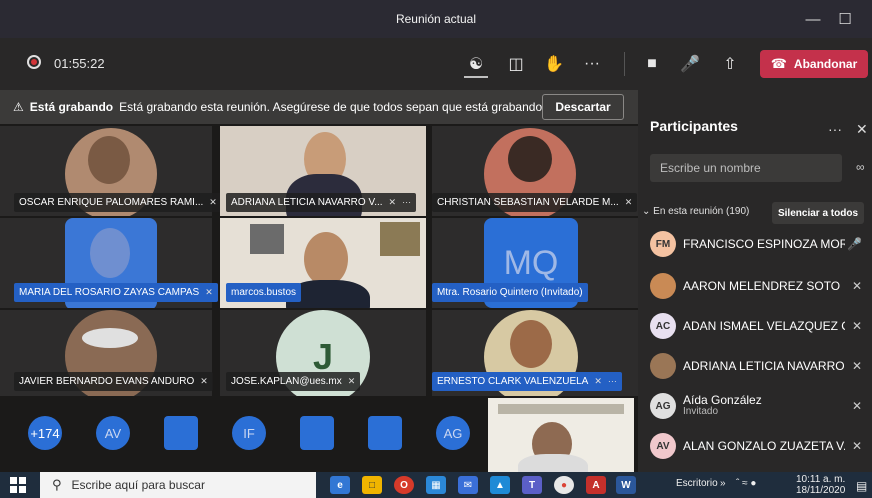  Describe the element at coordinates (178, 485) in the screenshot. I see `taskbar-search-input: ⚲ Escribe aquí para buscar` at that location.